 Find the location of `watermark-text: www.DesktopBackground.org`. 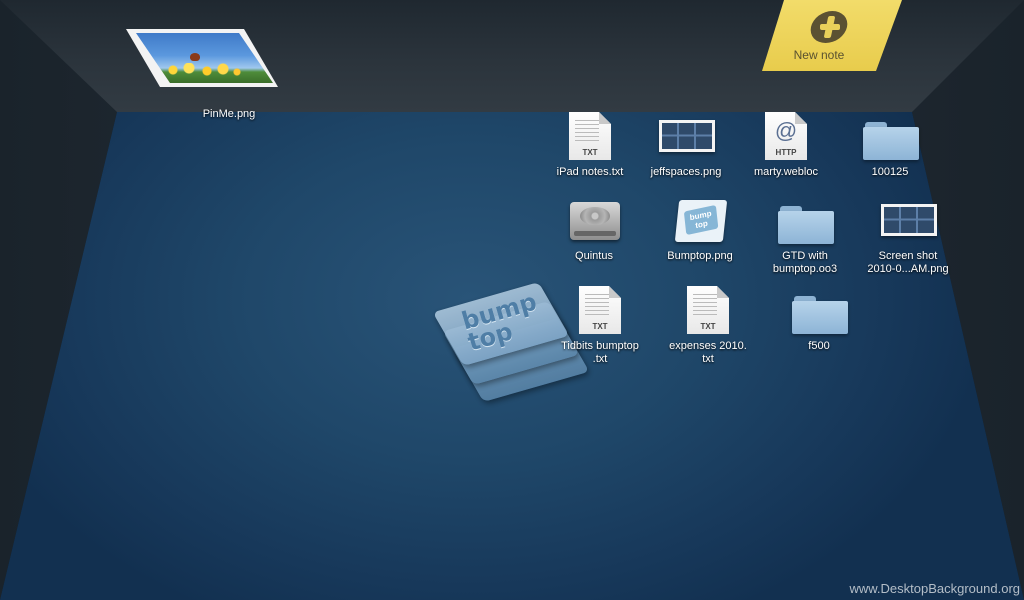

watermark-text: www.DesktopBackground.org is located at coordinates (934, 588).